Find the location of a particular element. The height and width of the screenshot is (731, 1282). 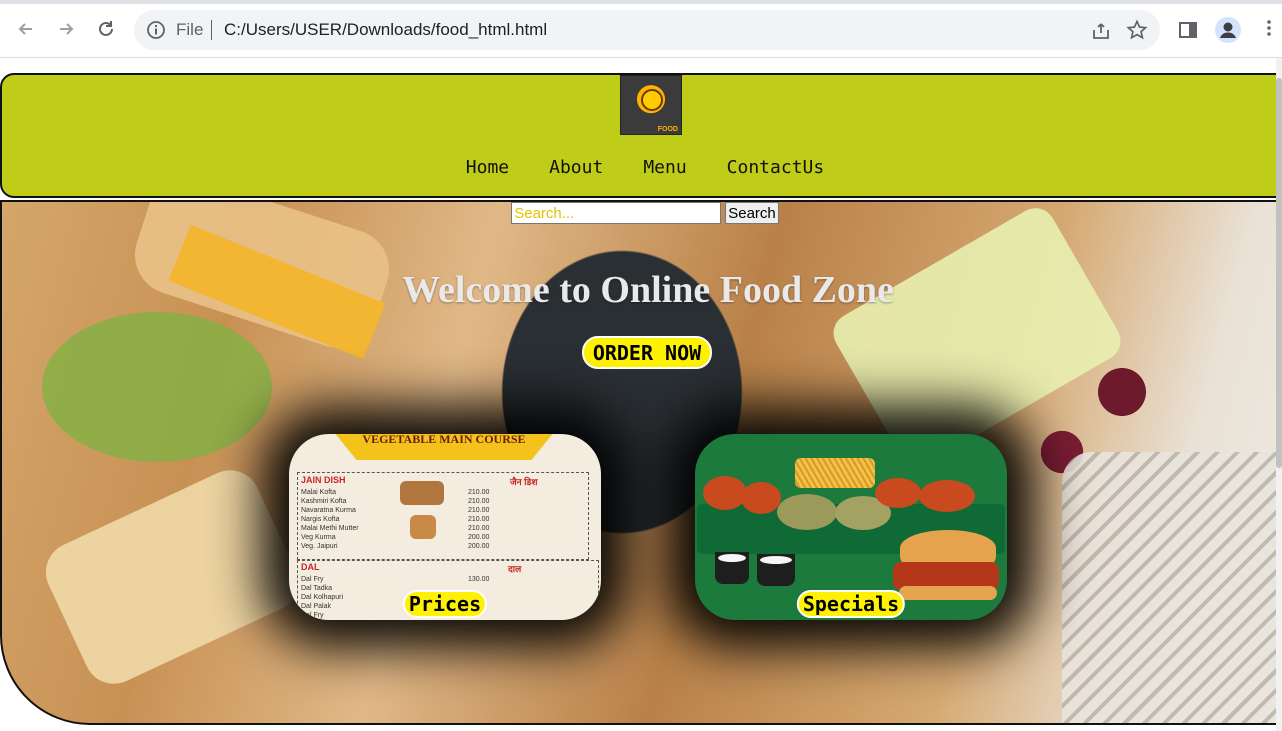

specials-label: Specials is located at coordinates (851, 604).